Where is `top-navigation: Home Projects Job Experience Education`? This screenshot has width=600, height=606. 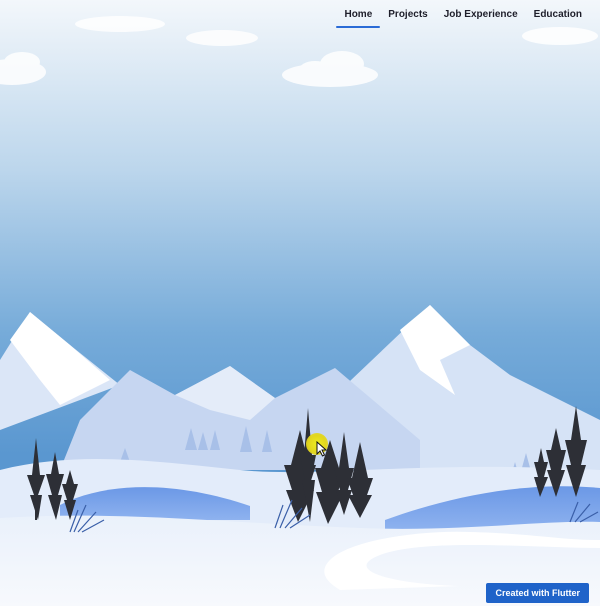
top-navigation: Home Projects Job Experience Education is located at coordinates (468, 14).